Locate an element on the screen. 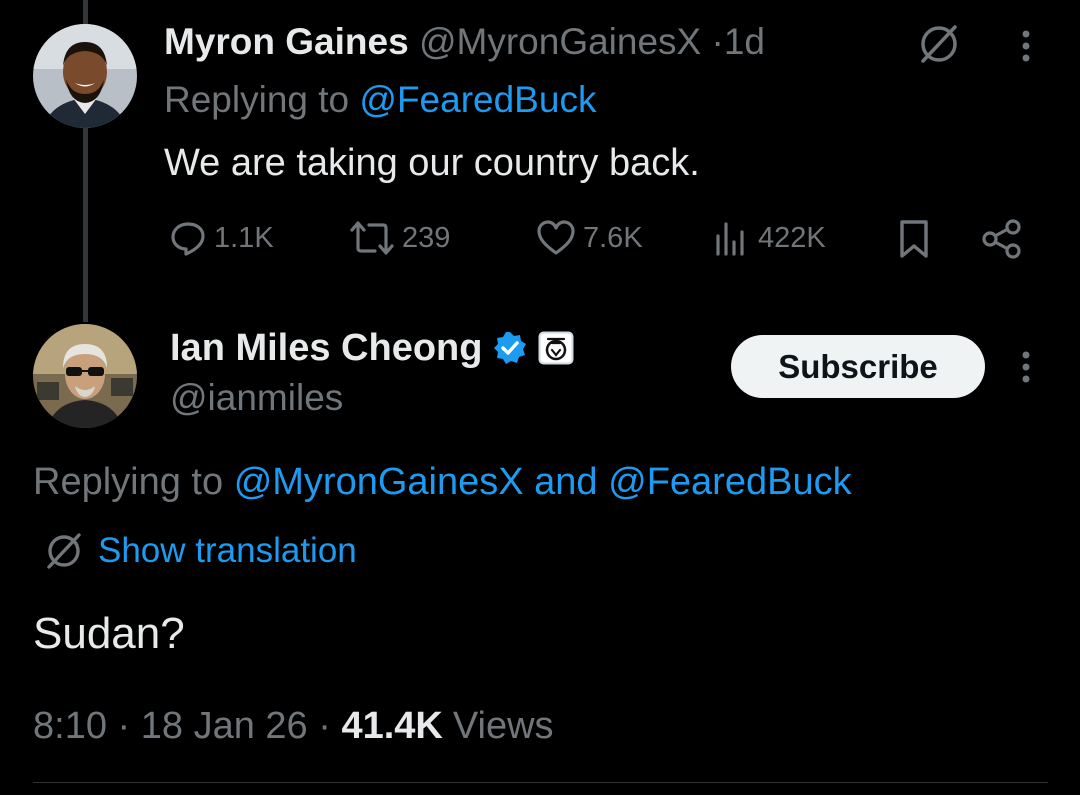 The width and height of the screenshot is (1080, 795). like-action: 7.6K is located at coordinates (589, 238).